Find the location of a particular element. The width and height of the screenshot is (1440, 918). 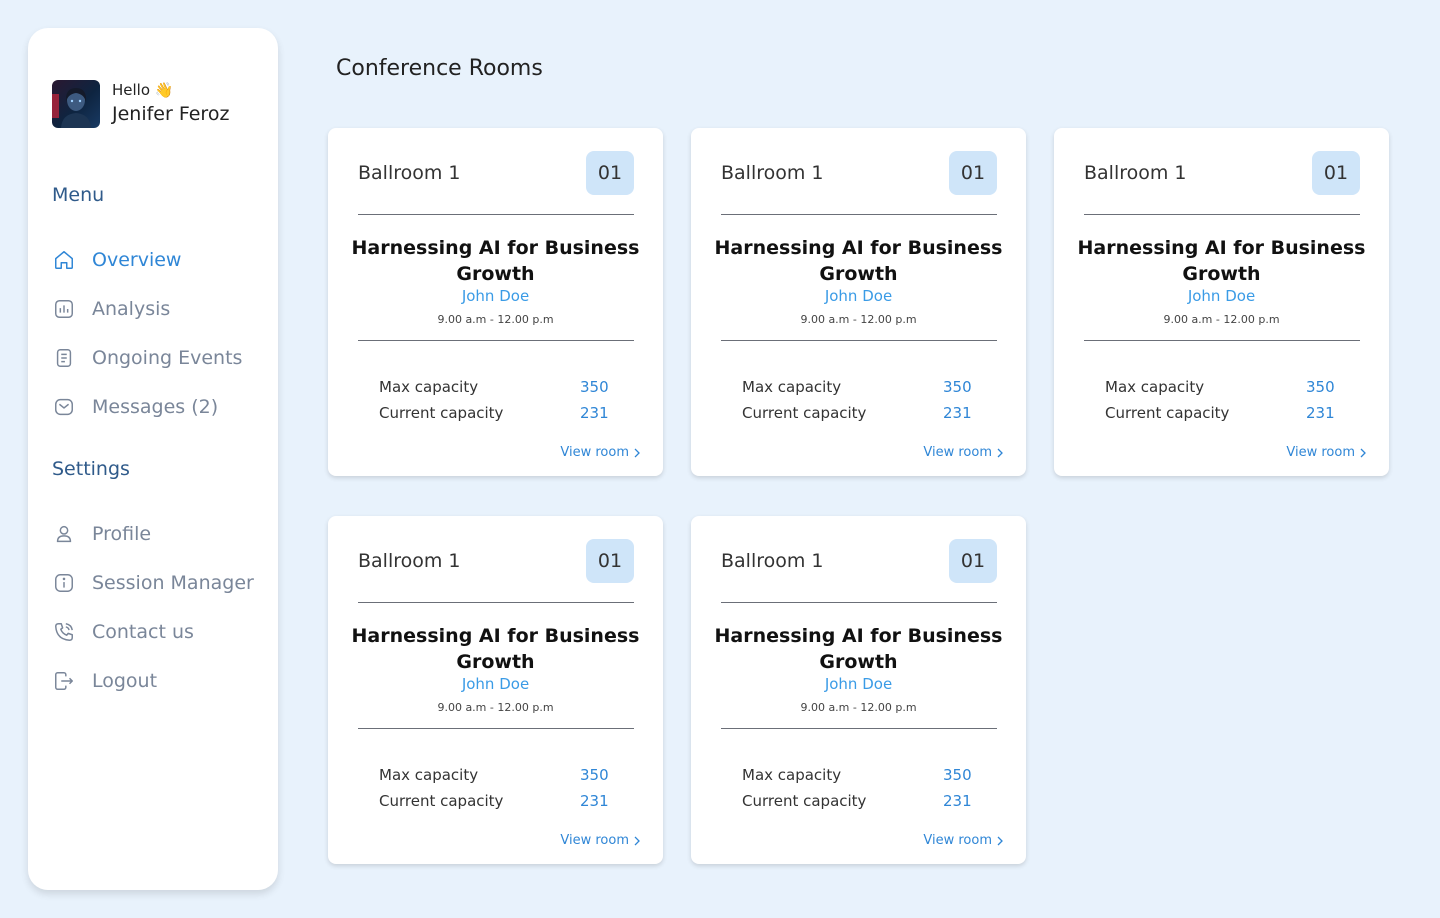

sidebar-item-analysis: Analysis is located at coordinates (111, 309).